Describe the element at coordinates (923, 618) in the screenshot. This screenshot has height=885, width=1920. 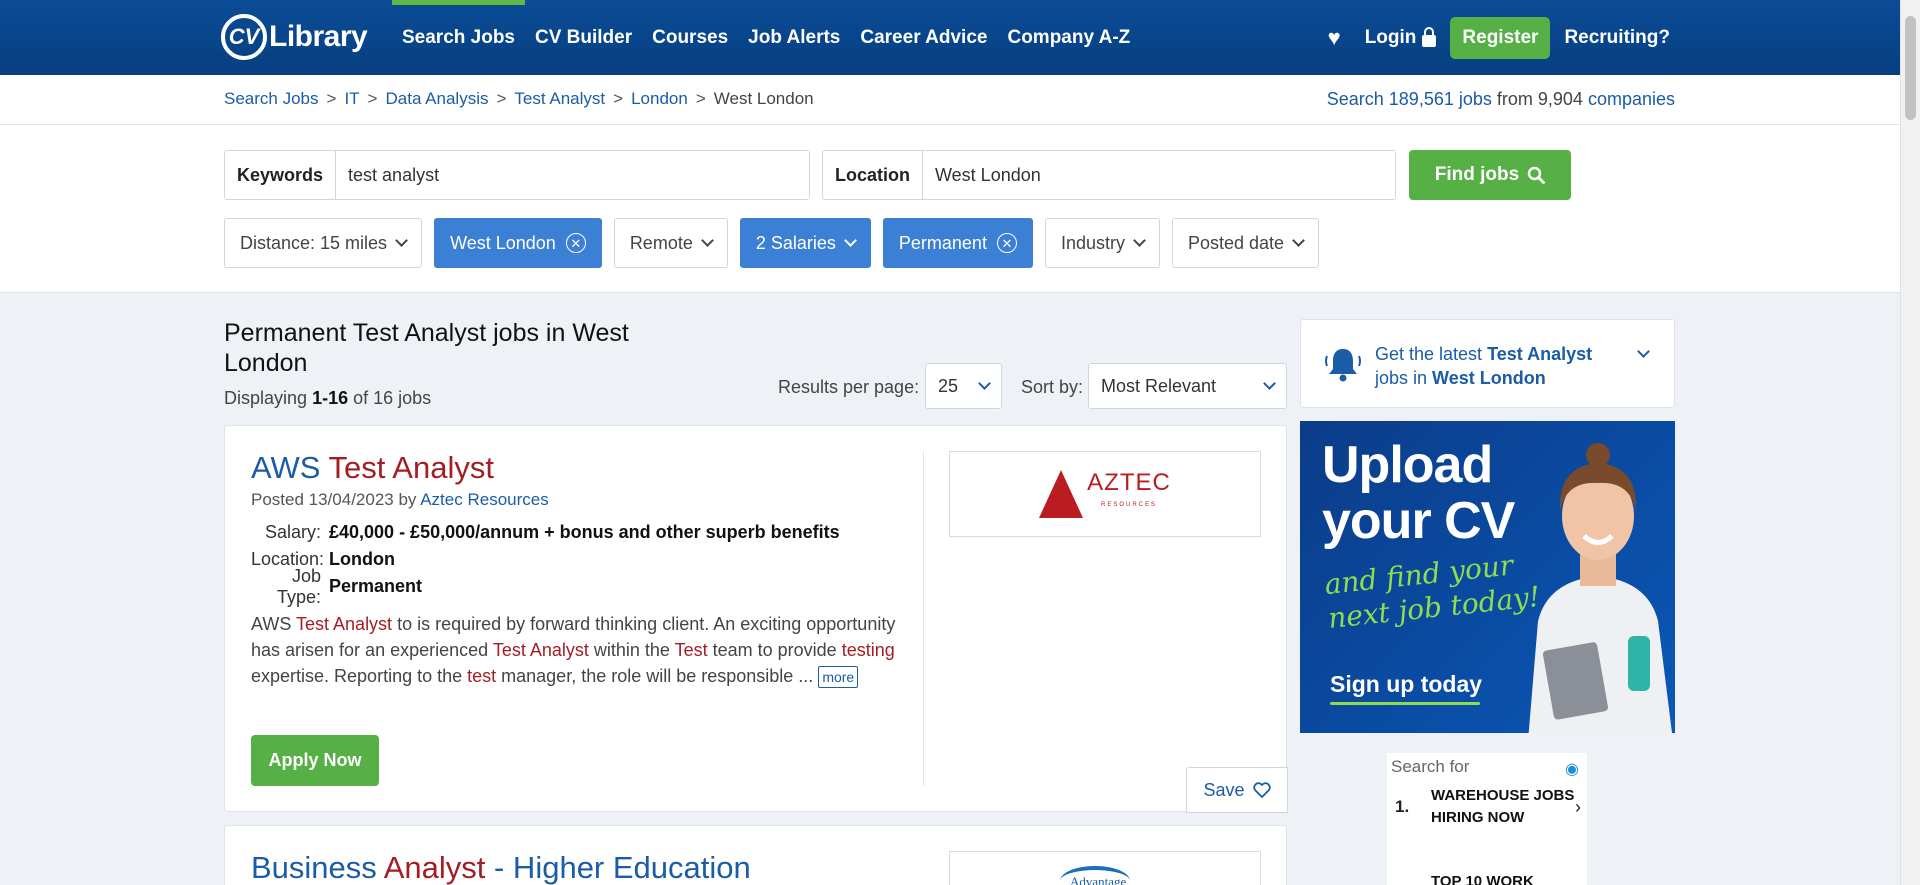
I see `divider` at that location.